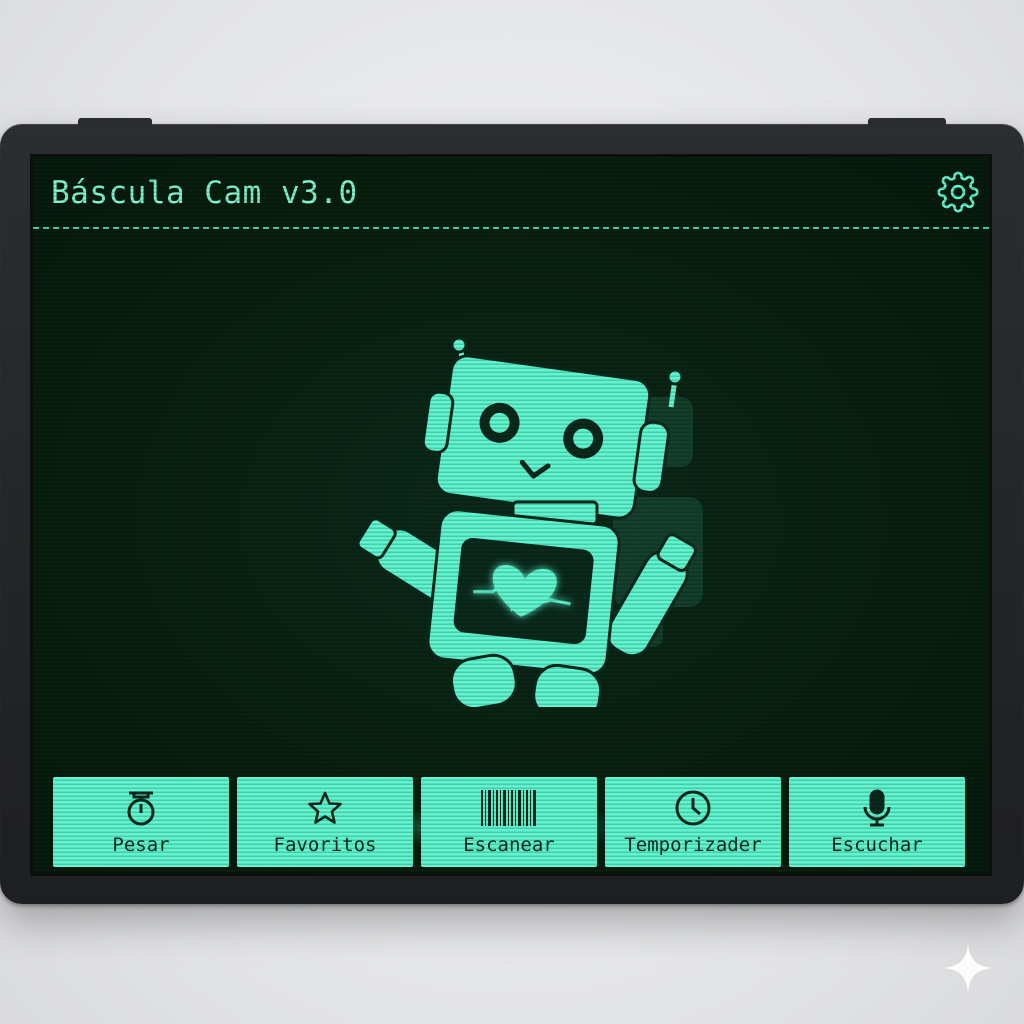 This screenshot has width=1024, height=1024. Describe the element at coordinates (325, 807) in the screenshot. I see `star-icon` at that location.